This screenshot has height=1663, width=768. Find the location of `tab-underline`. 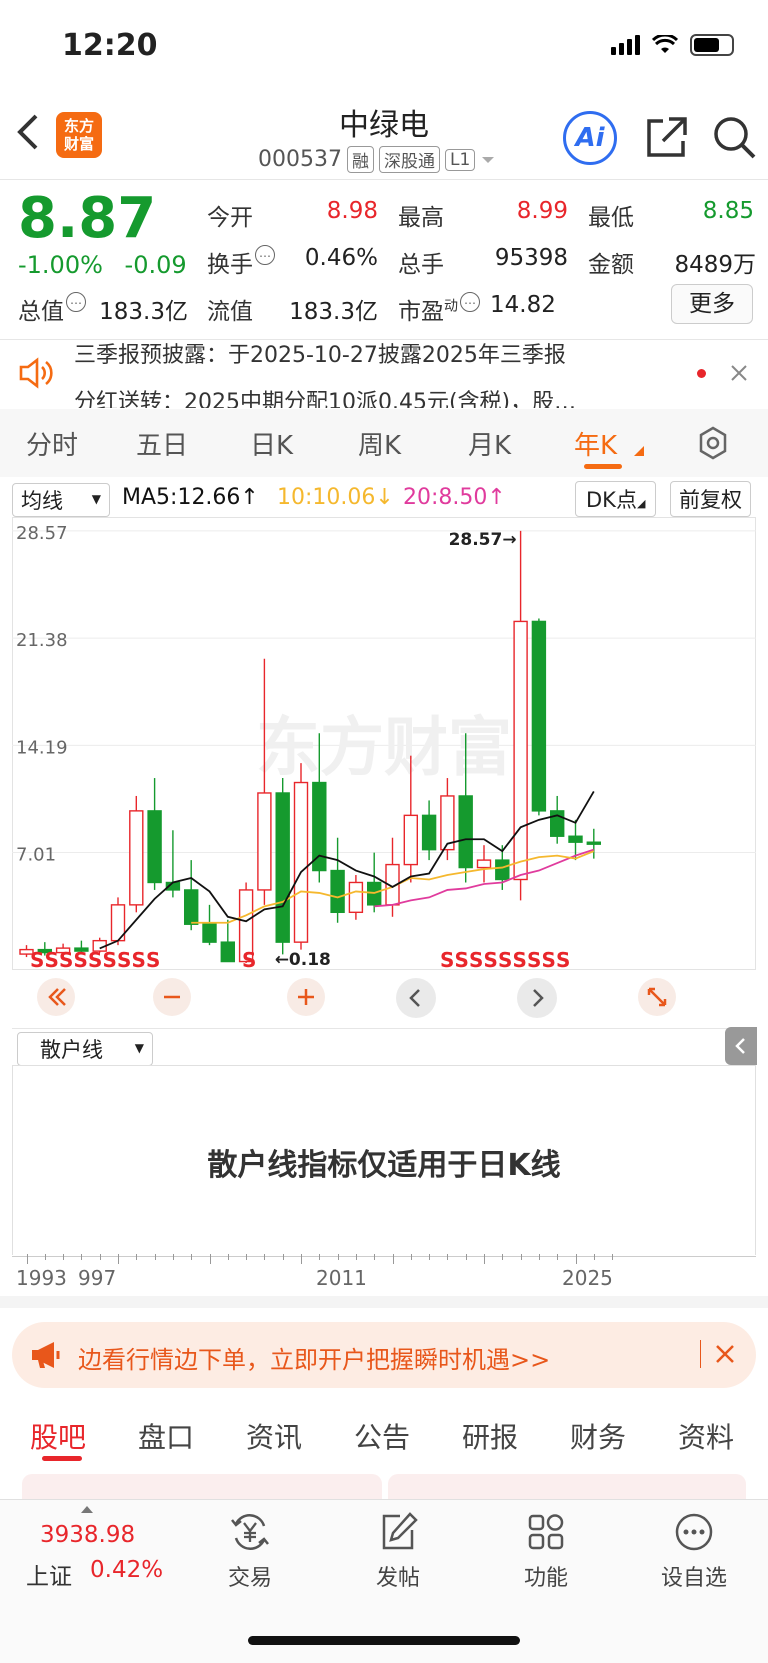

tab-underline is located at coordinates (603, 466).